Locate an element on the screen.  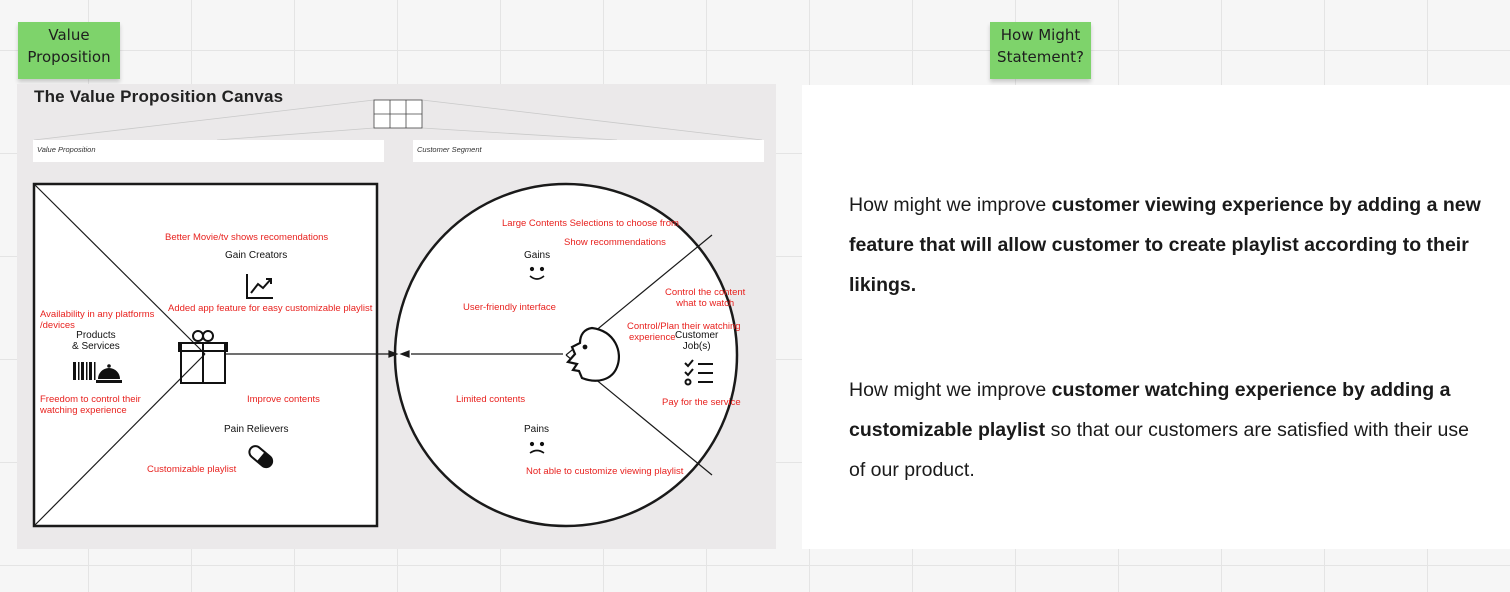
label-line: & Services is located at coordinates (96, 346).